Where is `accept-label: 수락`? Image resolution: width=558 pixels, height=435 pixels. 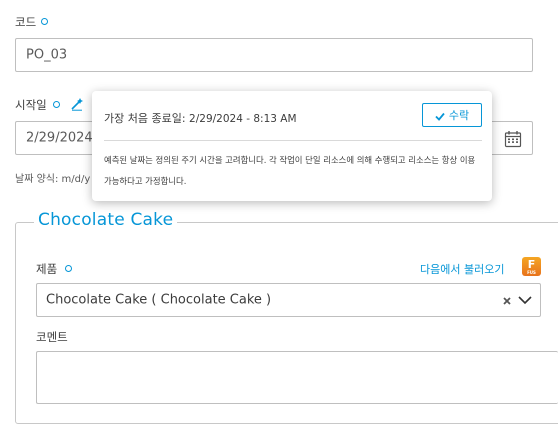 accept-label: 수락 is located at coordinates (459, 115).